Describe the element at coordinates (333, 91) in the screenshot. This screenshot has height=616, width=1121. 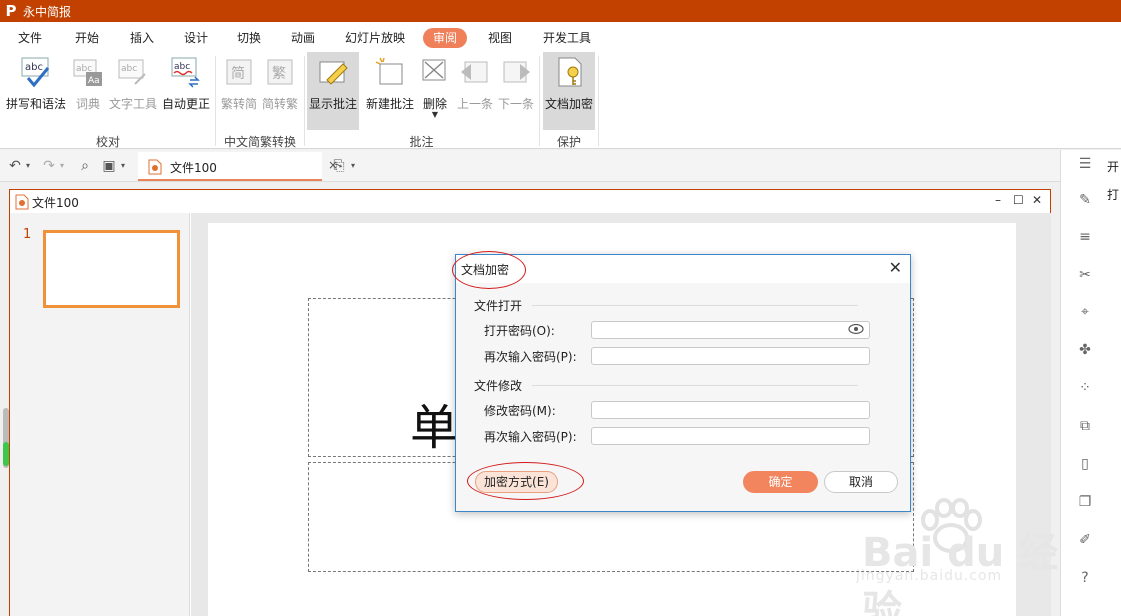
I see `show-comments-button: 显示批注` at that location.